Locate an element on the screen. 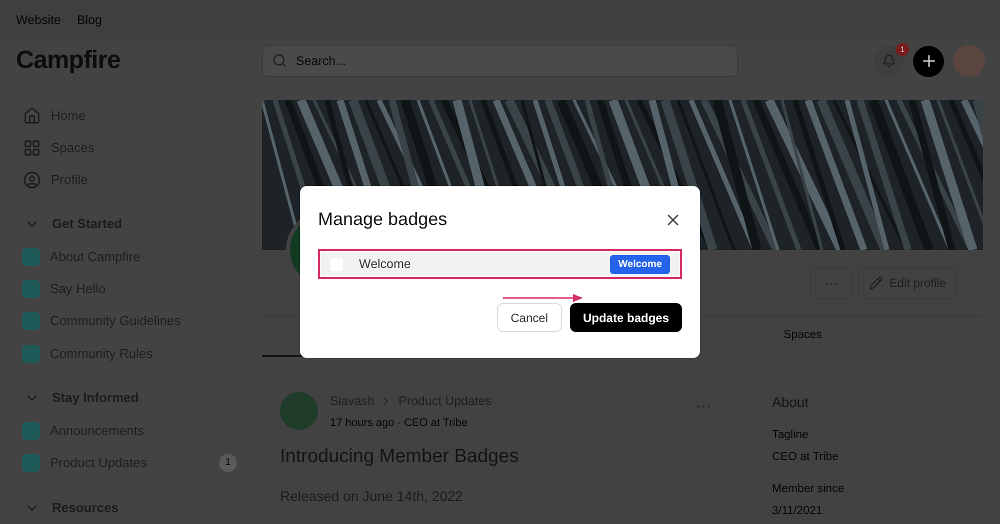  search-icon is located at coordinates (279, 60).